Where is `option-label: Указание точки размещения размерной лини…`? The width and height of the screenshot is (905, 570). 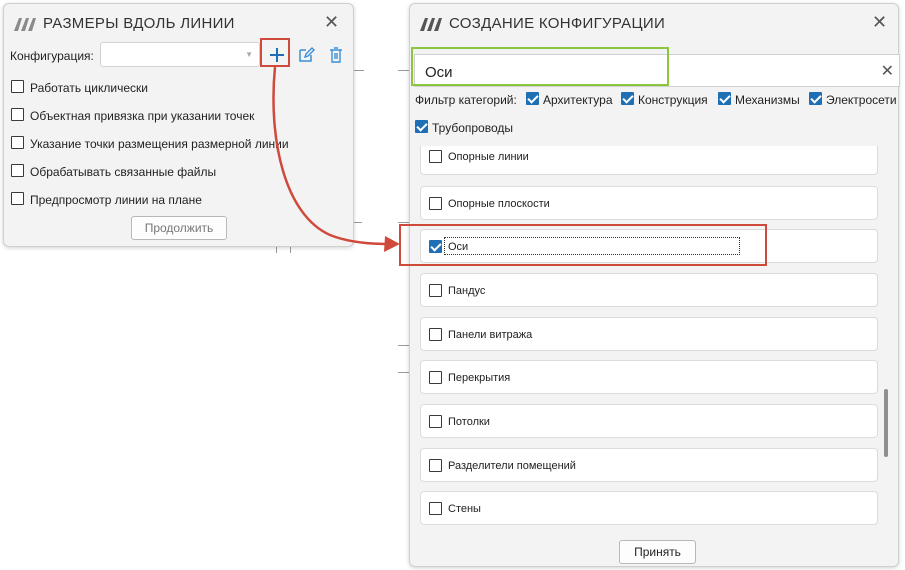 option-label: Указание точки размещения размерной лини… is located at coordinates (159, 144).